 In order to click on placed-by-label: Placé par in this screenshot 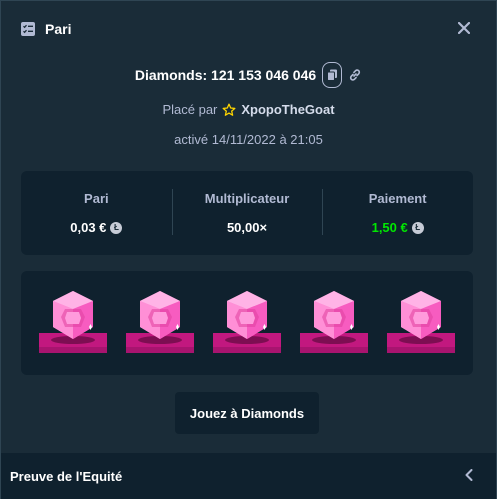, I will do `click(190, 109)`.